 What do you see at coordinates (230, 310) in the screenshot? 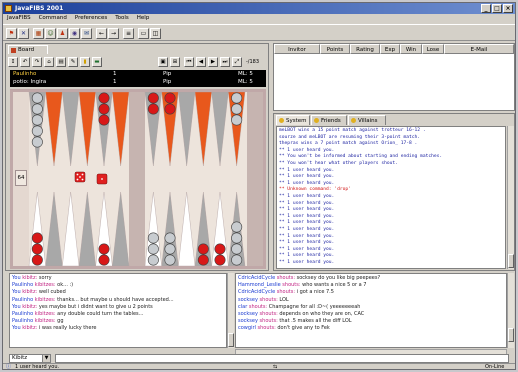
I see `kibitz-scrollbar` at bounding box center [230, 310].